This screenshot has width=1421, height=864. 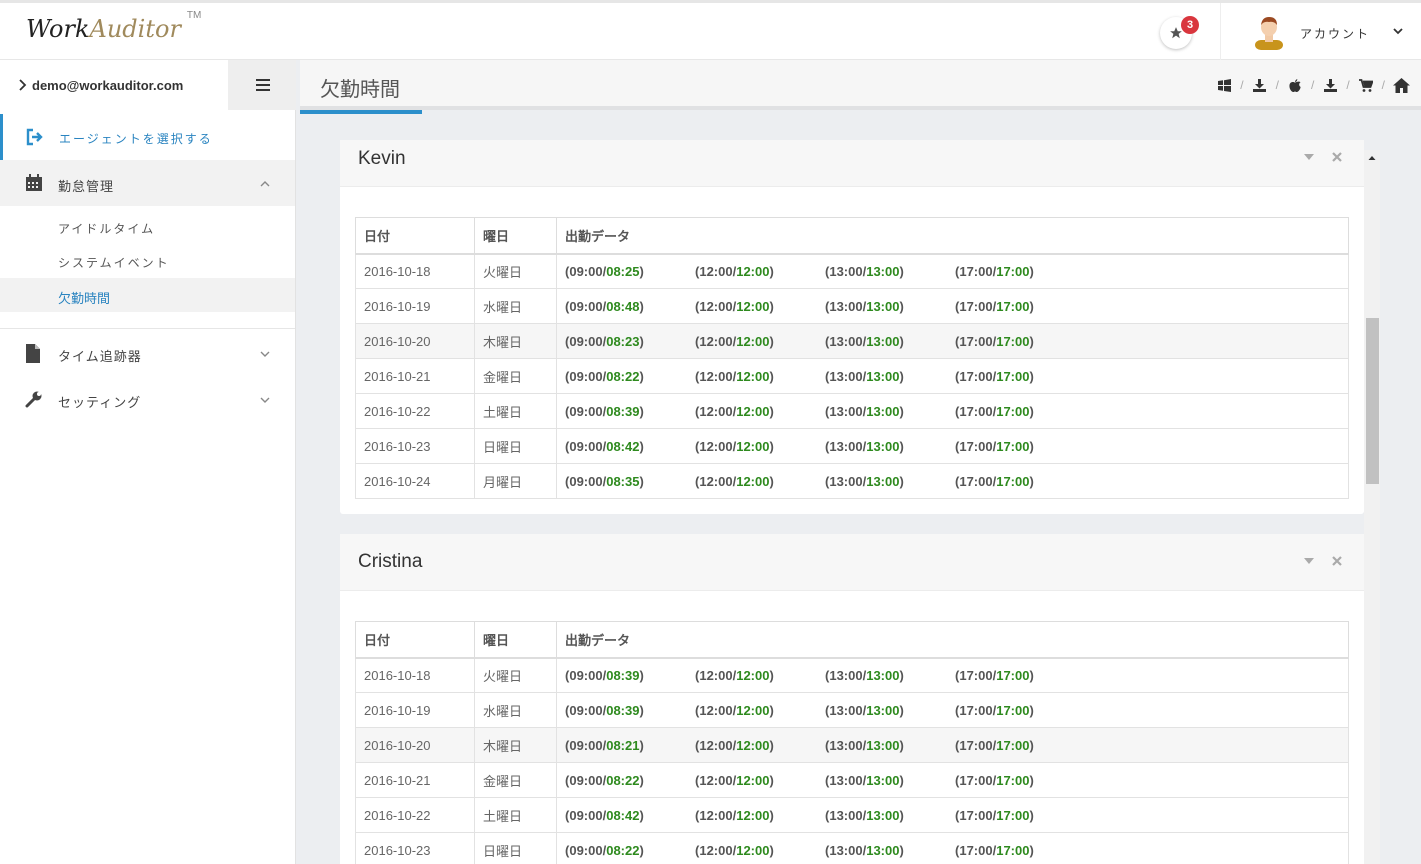 I want to click on cart-icon, so click(x=1366, y=85).